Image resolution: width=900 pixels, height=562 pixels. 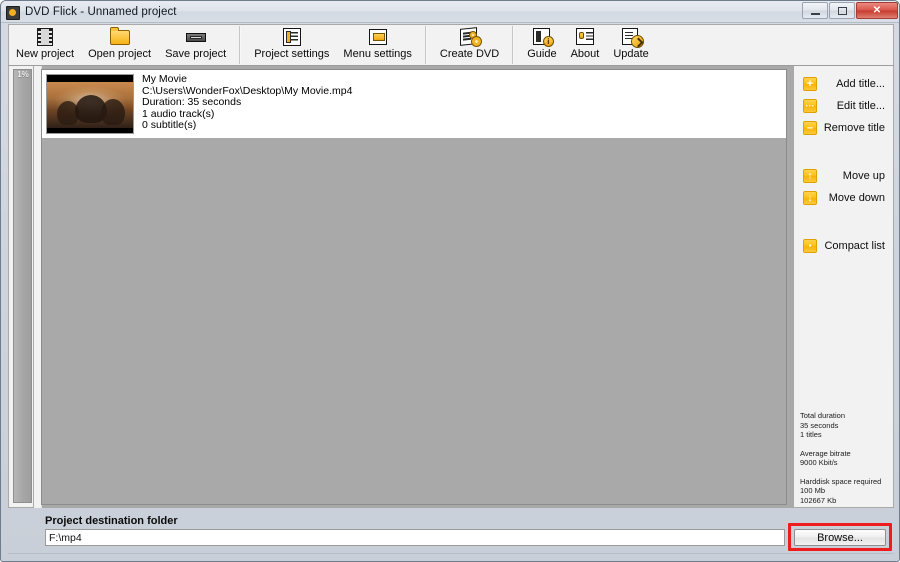 I want to click on folder-open-icon, so click(x=120, y=37).